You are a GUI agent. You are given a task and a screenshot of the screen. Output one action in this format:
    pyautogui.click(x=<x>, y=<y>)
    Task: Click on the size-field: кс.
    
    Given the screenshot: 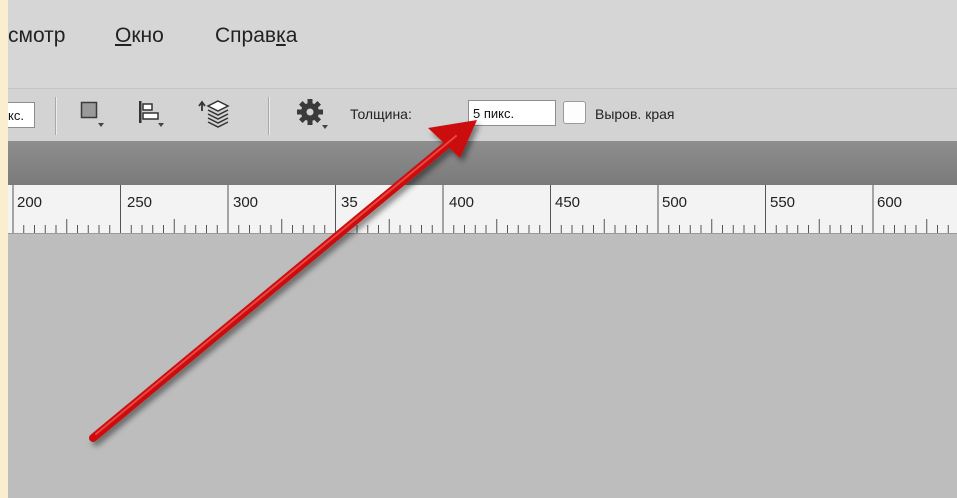 What is the action you would take?
    pyautogui.click(x=21, y=115)
    